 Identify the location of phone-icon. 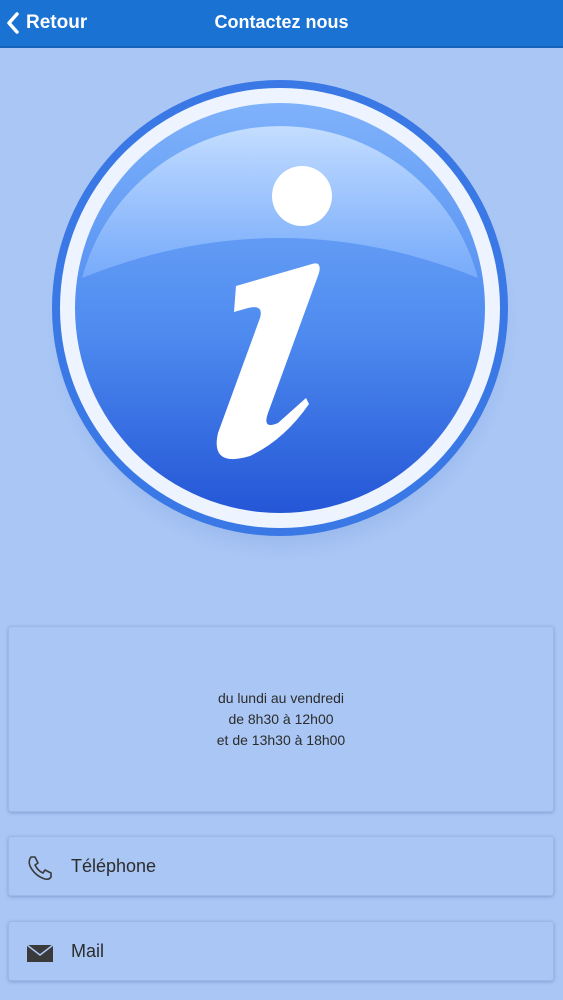
(40, 868).